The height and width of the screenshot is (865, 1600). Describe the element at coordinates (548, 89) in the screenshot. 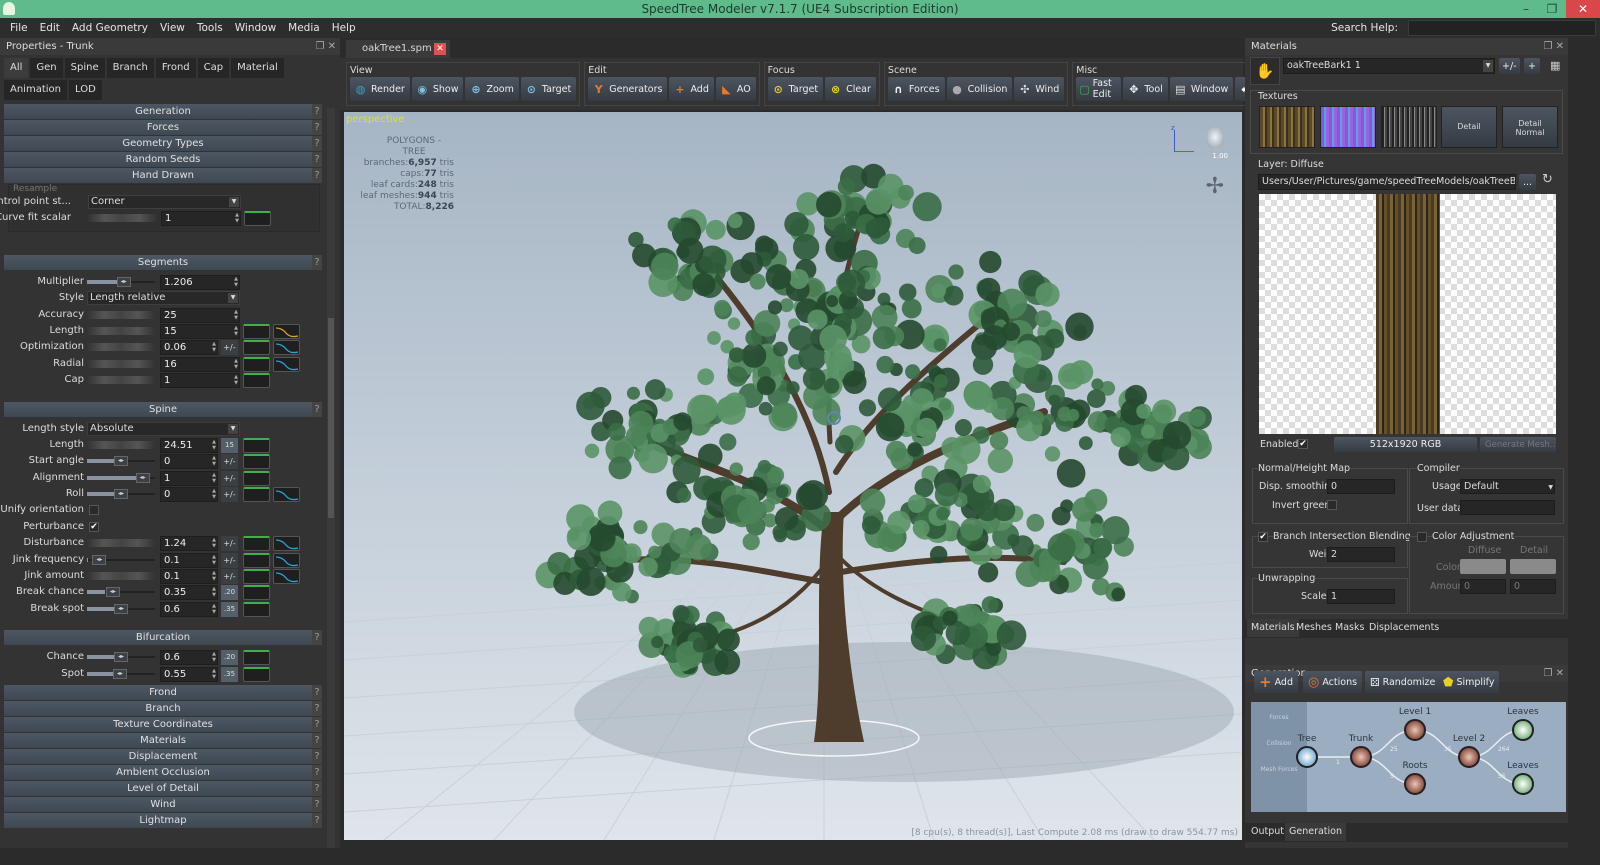

I see `target-button: ⊙ Target` at that location.